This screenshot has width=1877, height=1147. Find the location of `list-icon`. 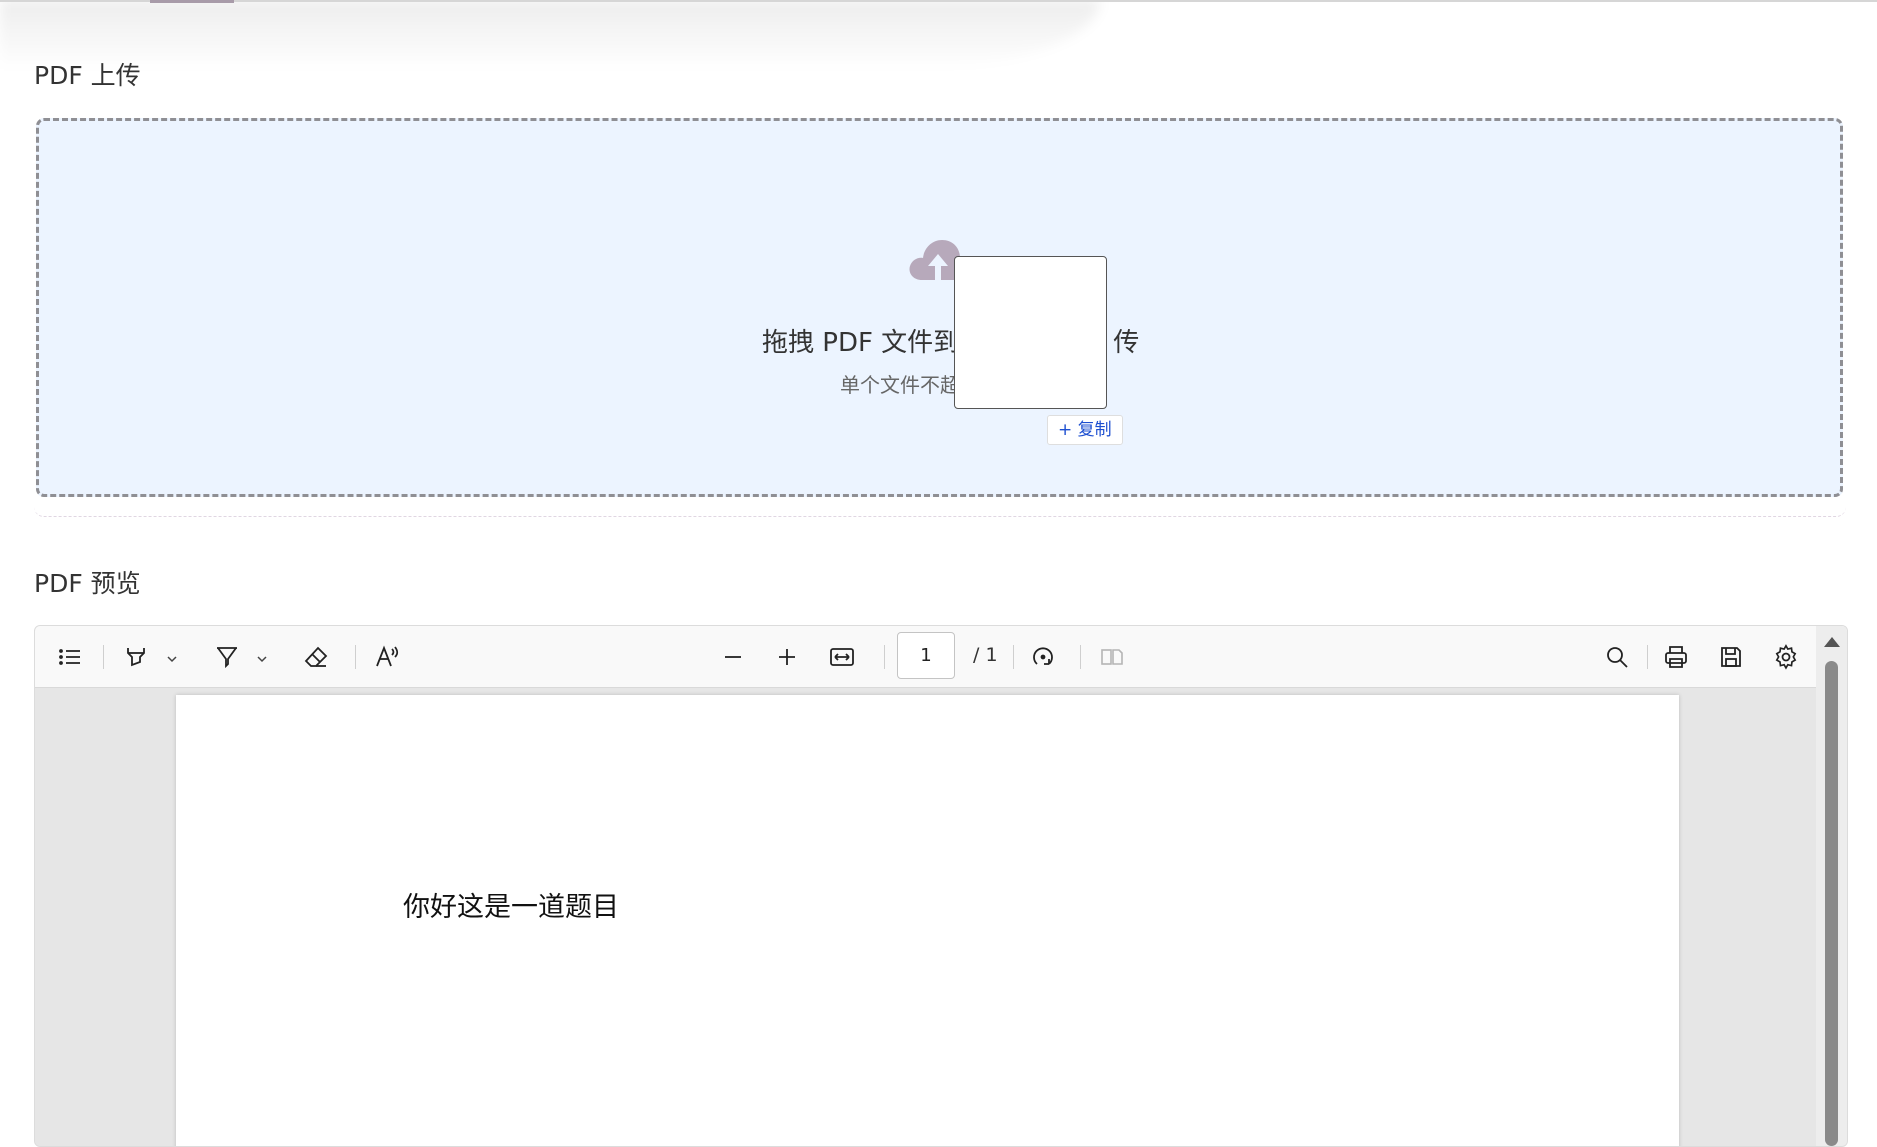

list-icon is located at coordinates (70, 657).